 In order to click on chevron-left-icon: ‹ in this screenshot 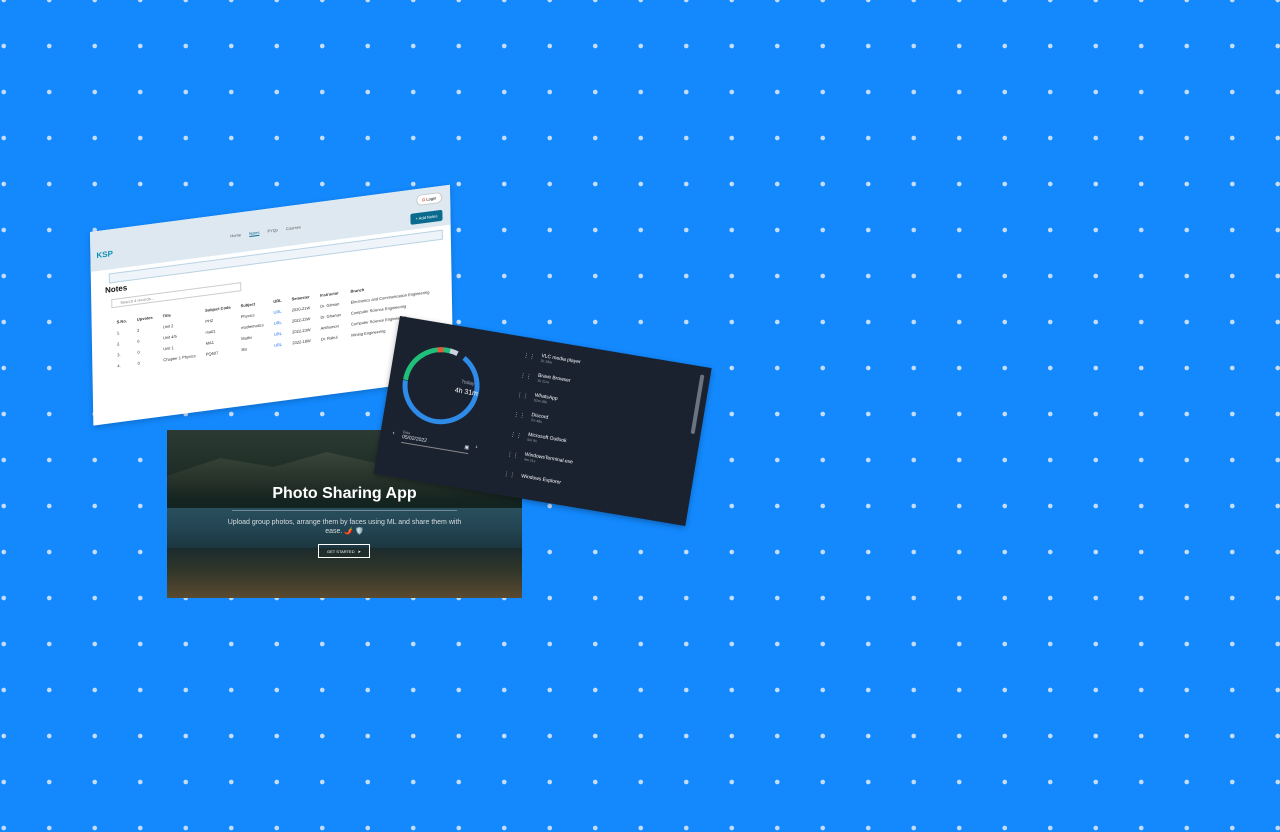, I will do `click(393, 433)`.